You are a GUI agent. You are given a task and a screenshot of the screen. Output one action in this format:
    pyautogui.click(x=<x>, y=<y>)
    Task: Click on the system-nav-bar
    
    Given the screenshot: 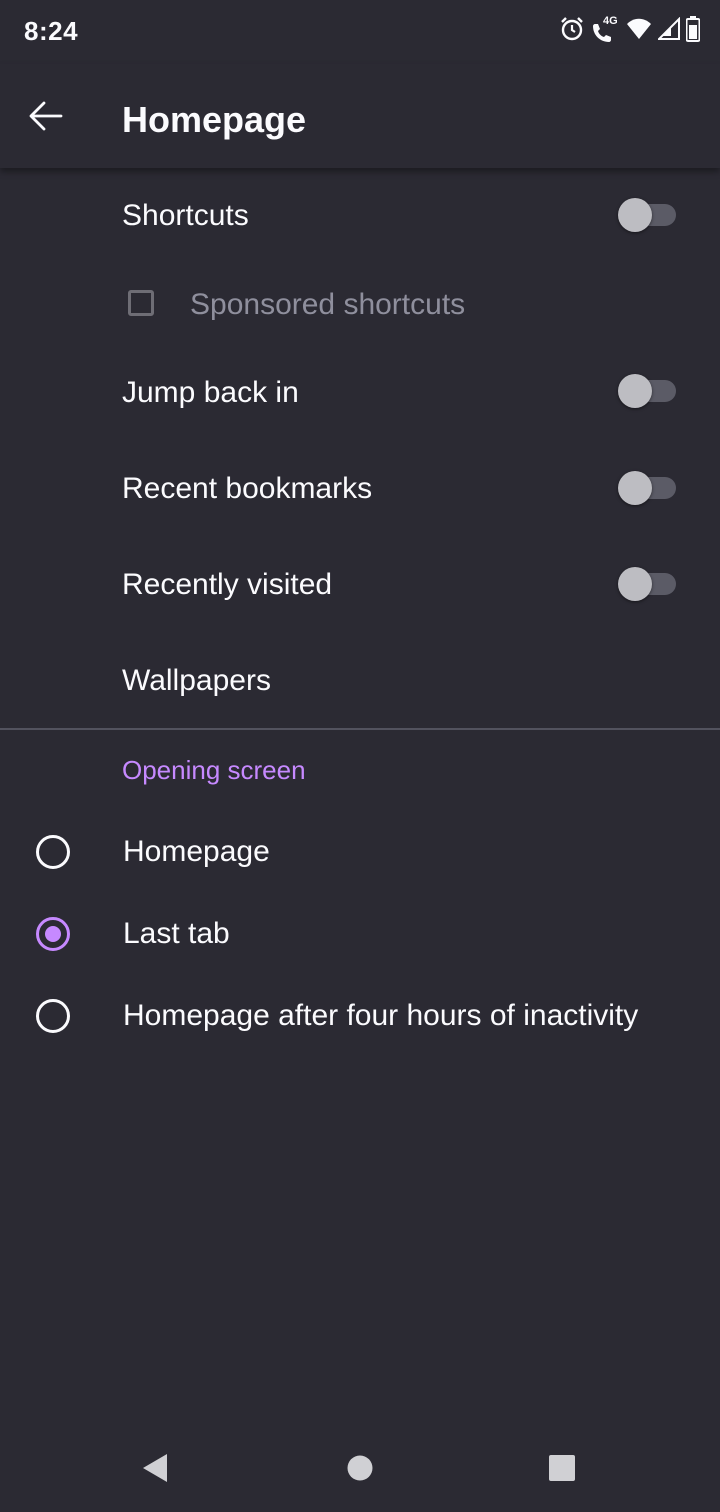 What is the action you would take?
    pyautogui.click(x=360, y=1470)
    